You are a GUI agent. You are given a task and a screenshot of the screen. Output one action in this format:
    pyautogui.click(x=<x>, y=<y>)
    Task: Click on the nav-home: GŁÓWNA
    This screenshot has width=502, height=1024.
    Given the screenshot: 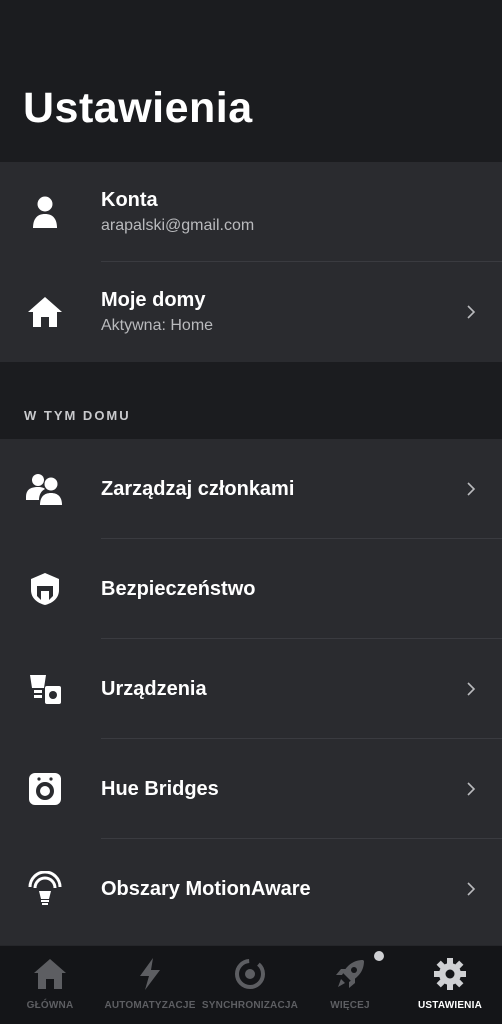 What is the action you would take?
    pyautogui.click(x=50, y=985)
    